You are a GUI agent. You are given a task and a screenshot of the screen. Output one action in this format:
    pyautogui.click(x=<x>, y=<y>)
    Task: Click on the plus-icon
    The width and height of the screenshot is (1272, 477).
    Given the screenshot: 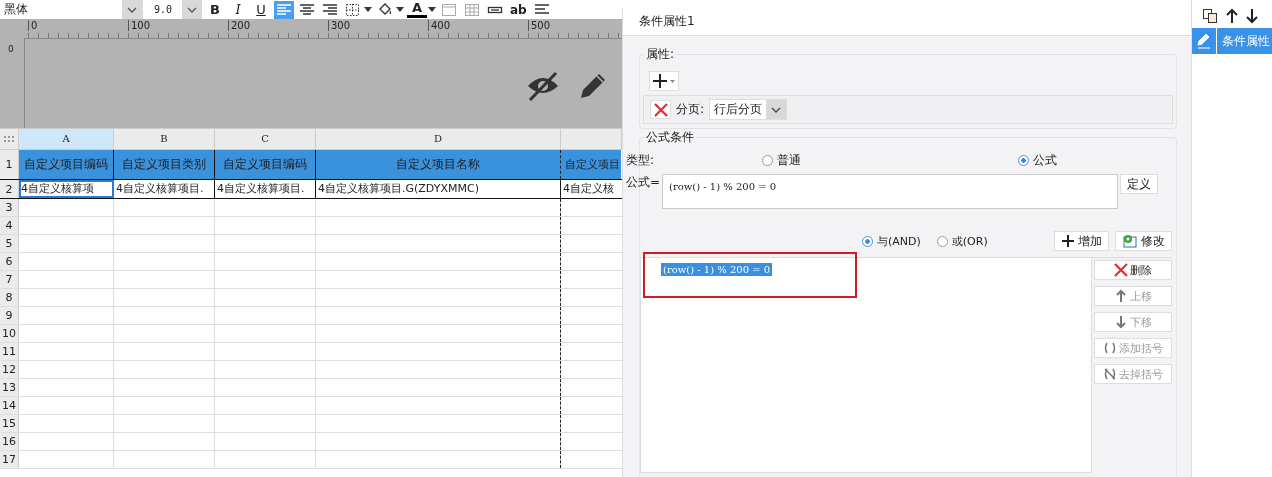 What is the action you would take?
    pyautogui.click(x=1068, y=241)
    